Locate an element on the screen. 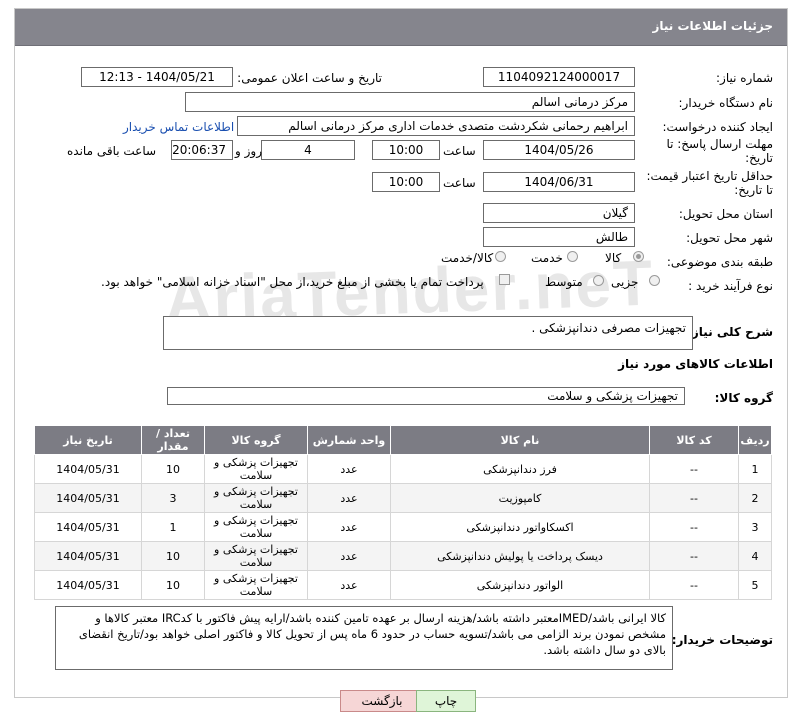 The width and height of the screenshot is (788, 726). creator-label: ایجاد کننده درخواست: is located at coordinates (717, 127).